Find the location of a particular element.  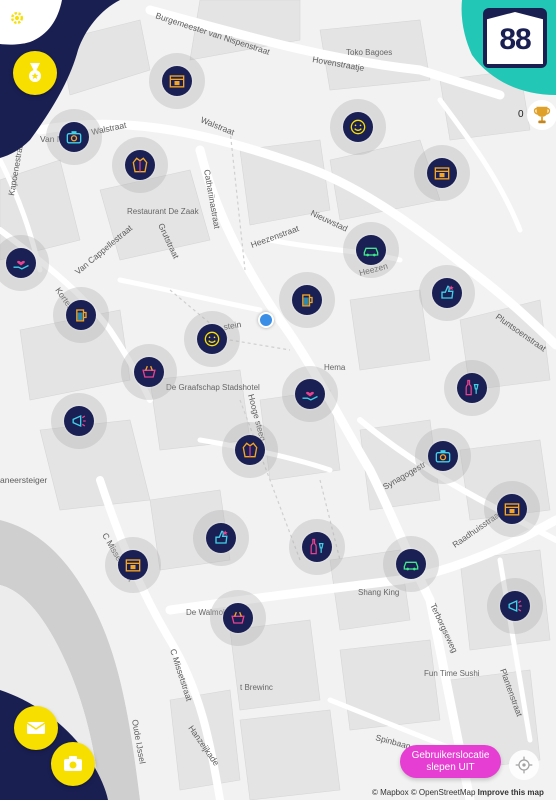

drag-user-location-button: Gebruikerslocatie slepen UIT is located at coordinates (450, 761).